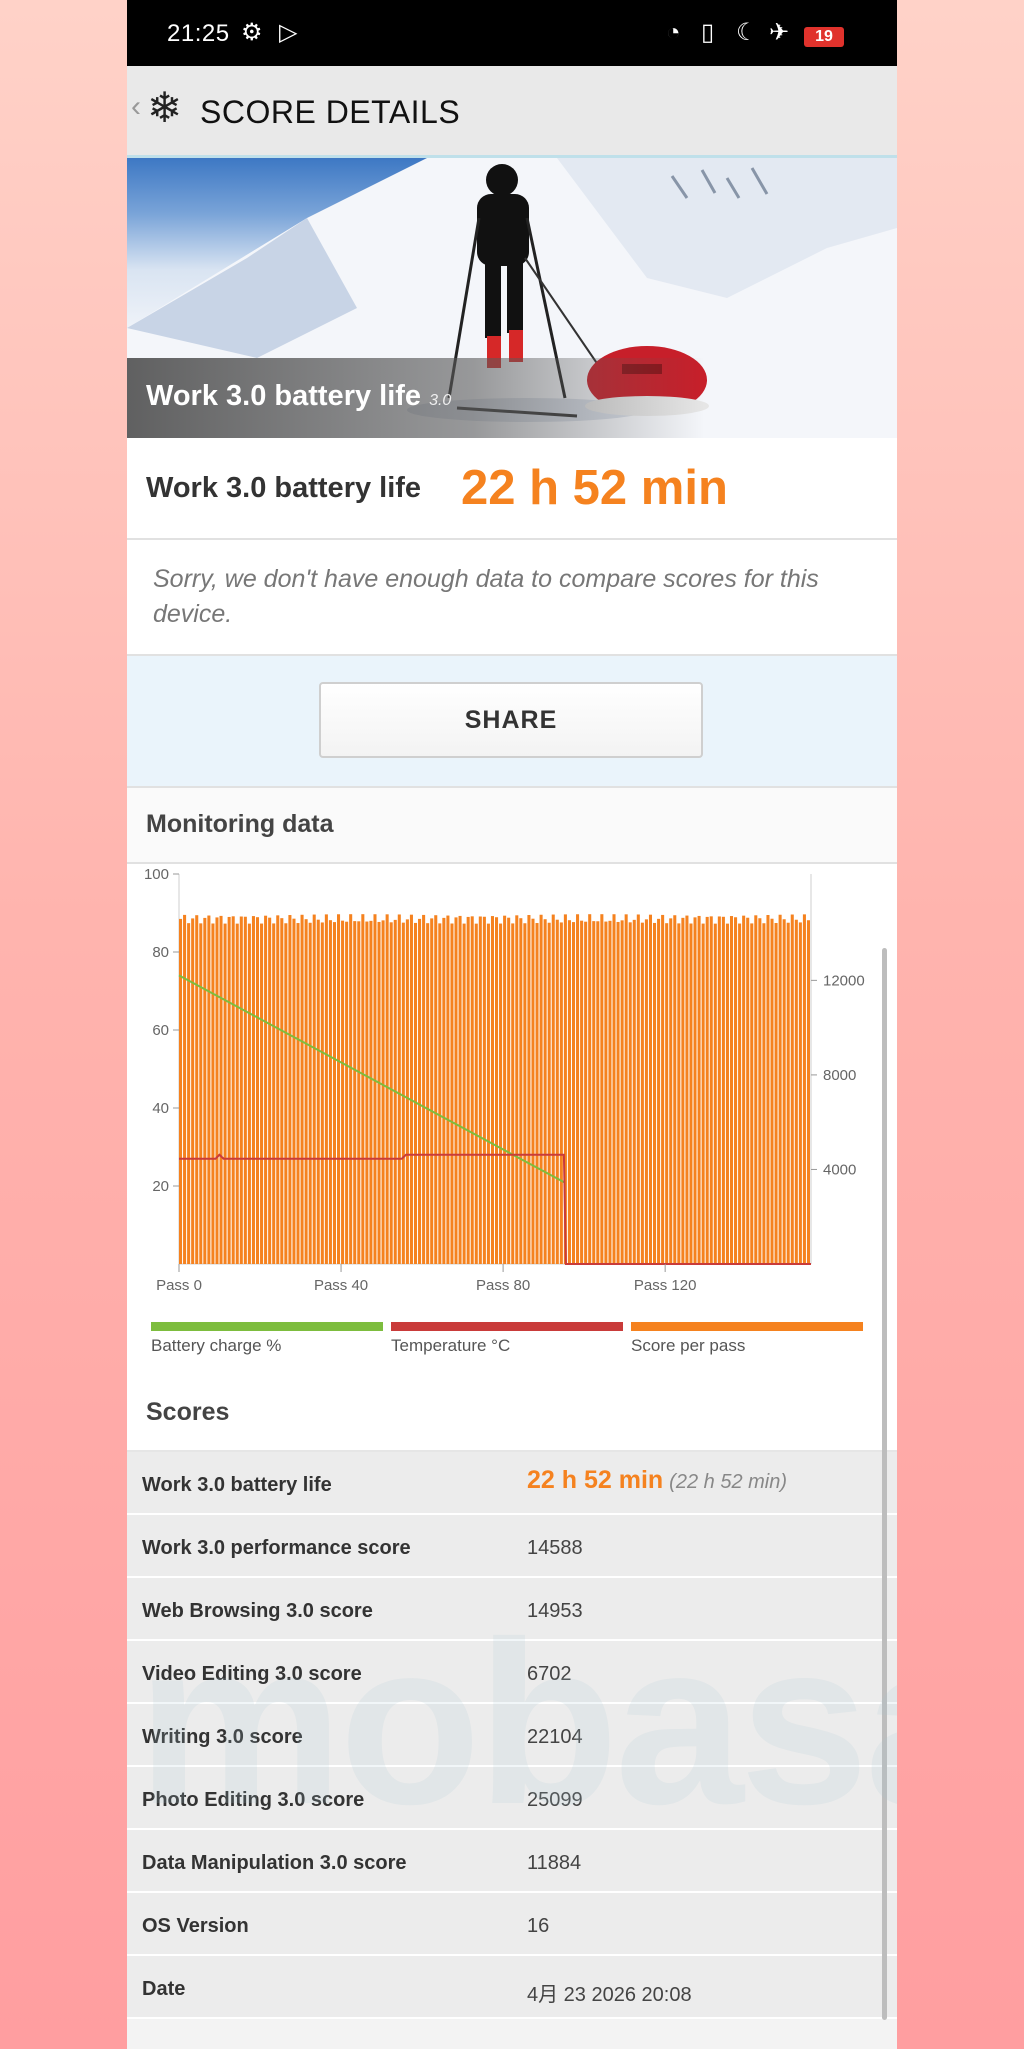  What do you see at coordinates (160, 1030) in the screenshot?
I see `y-left-tick-label: 60` at bounding box center [160, 1030].